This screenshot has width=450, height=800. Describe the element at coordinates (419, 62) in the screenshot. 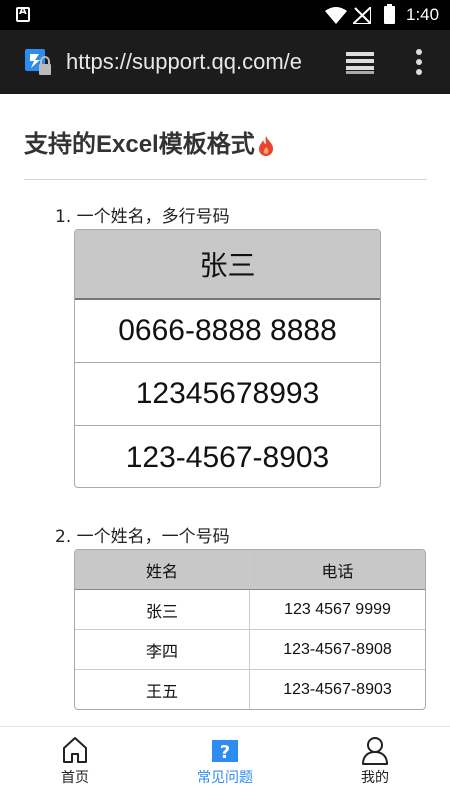

I see `overflow-menu-icon` at that location.